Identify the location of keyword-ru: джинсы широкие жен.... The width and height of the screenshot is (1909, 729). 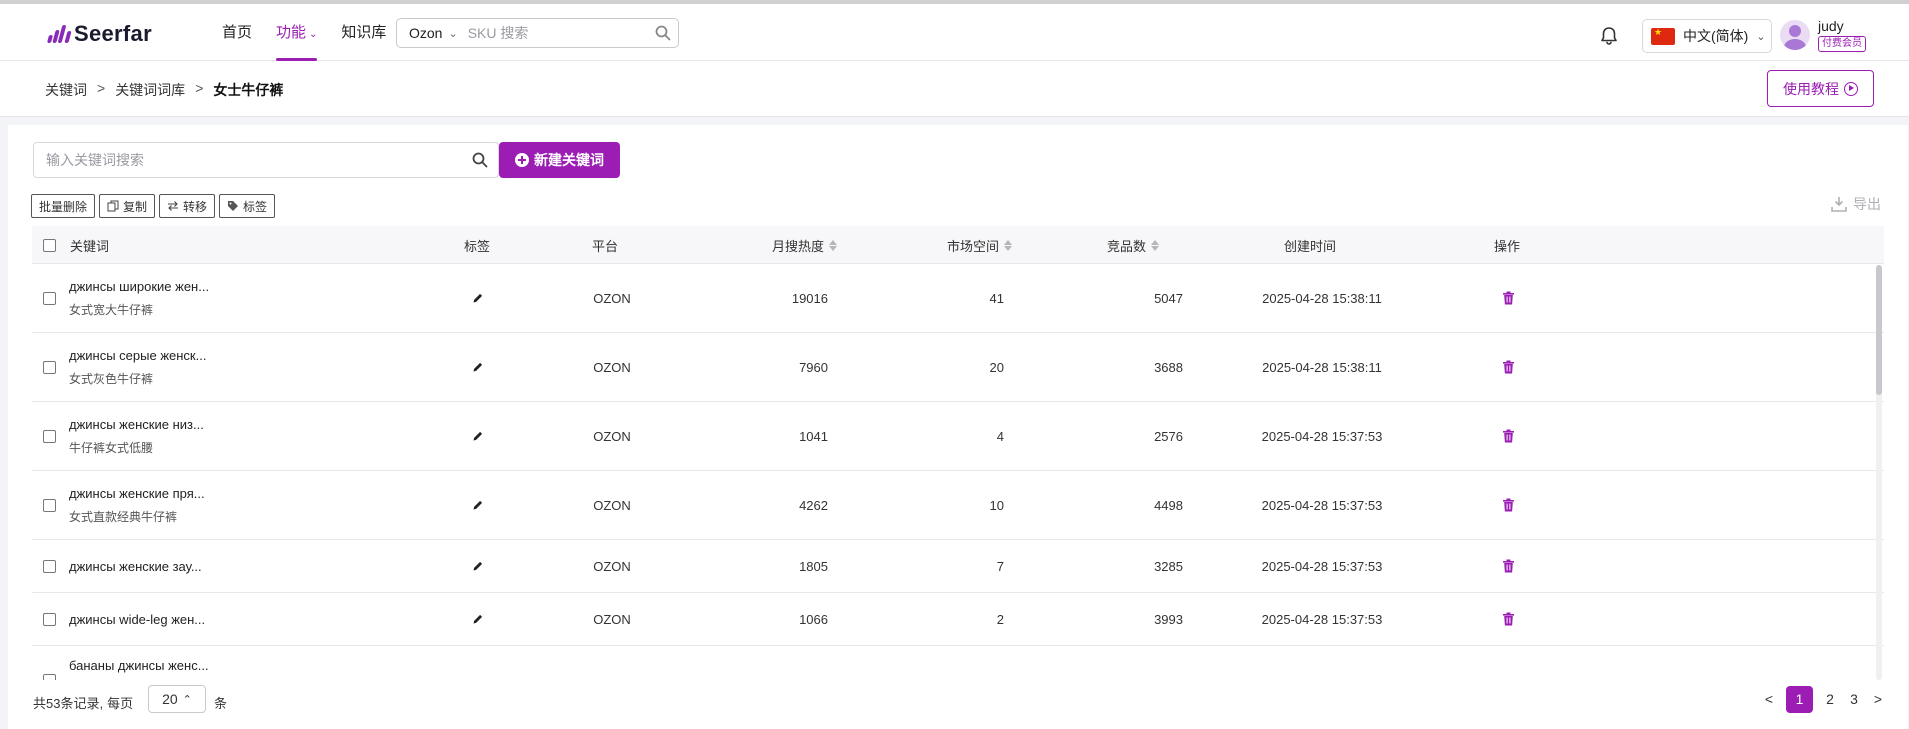
(139, 286).